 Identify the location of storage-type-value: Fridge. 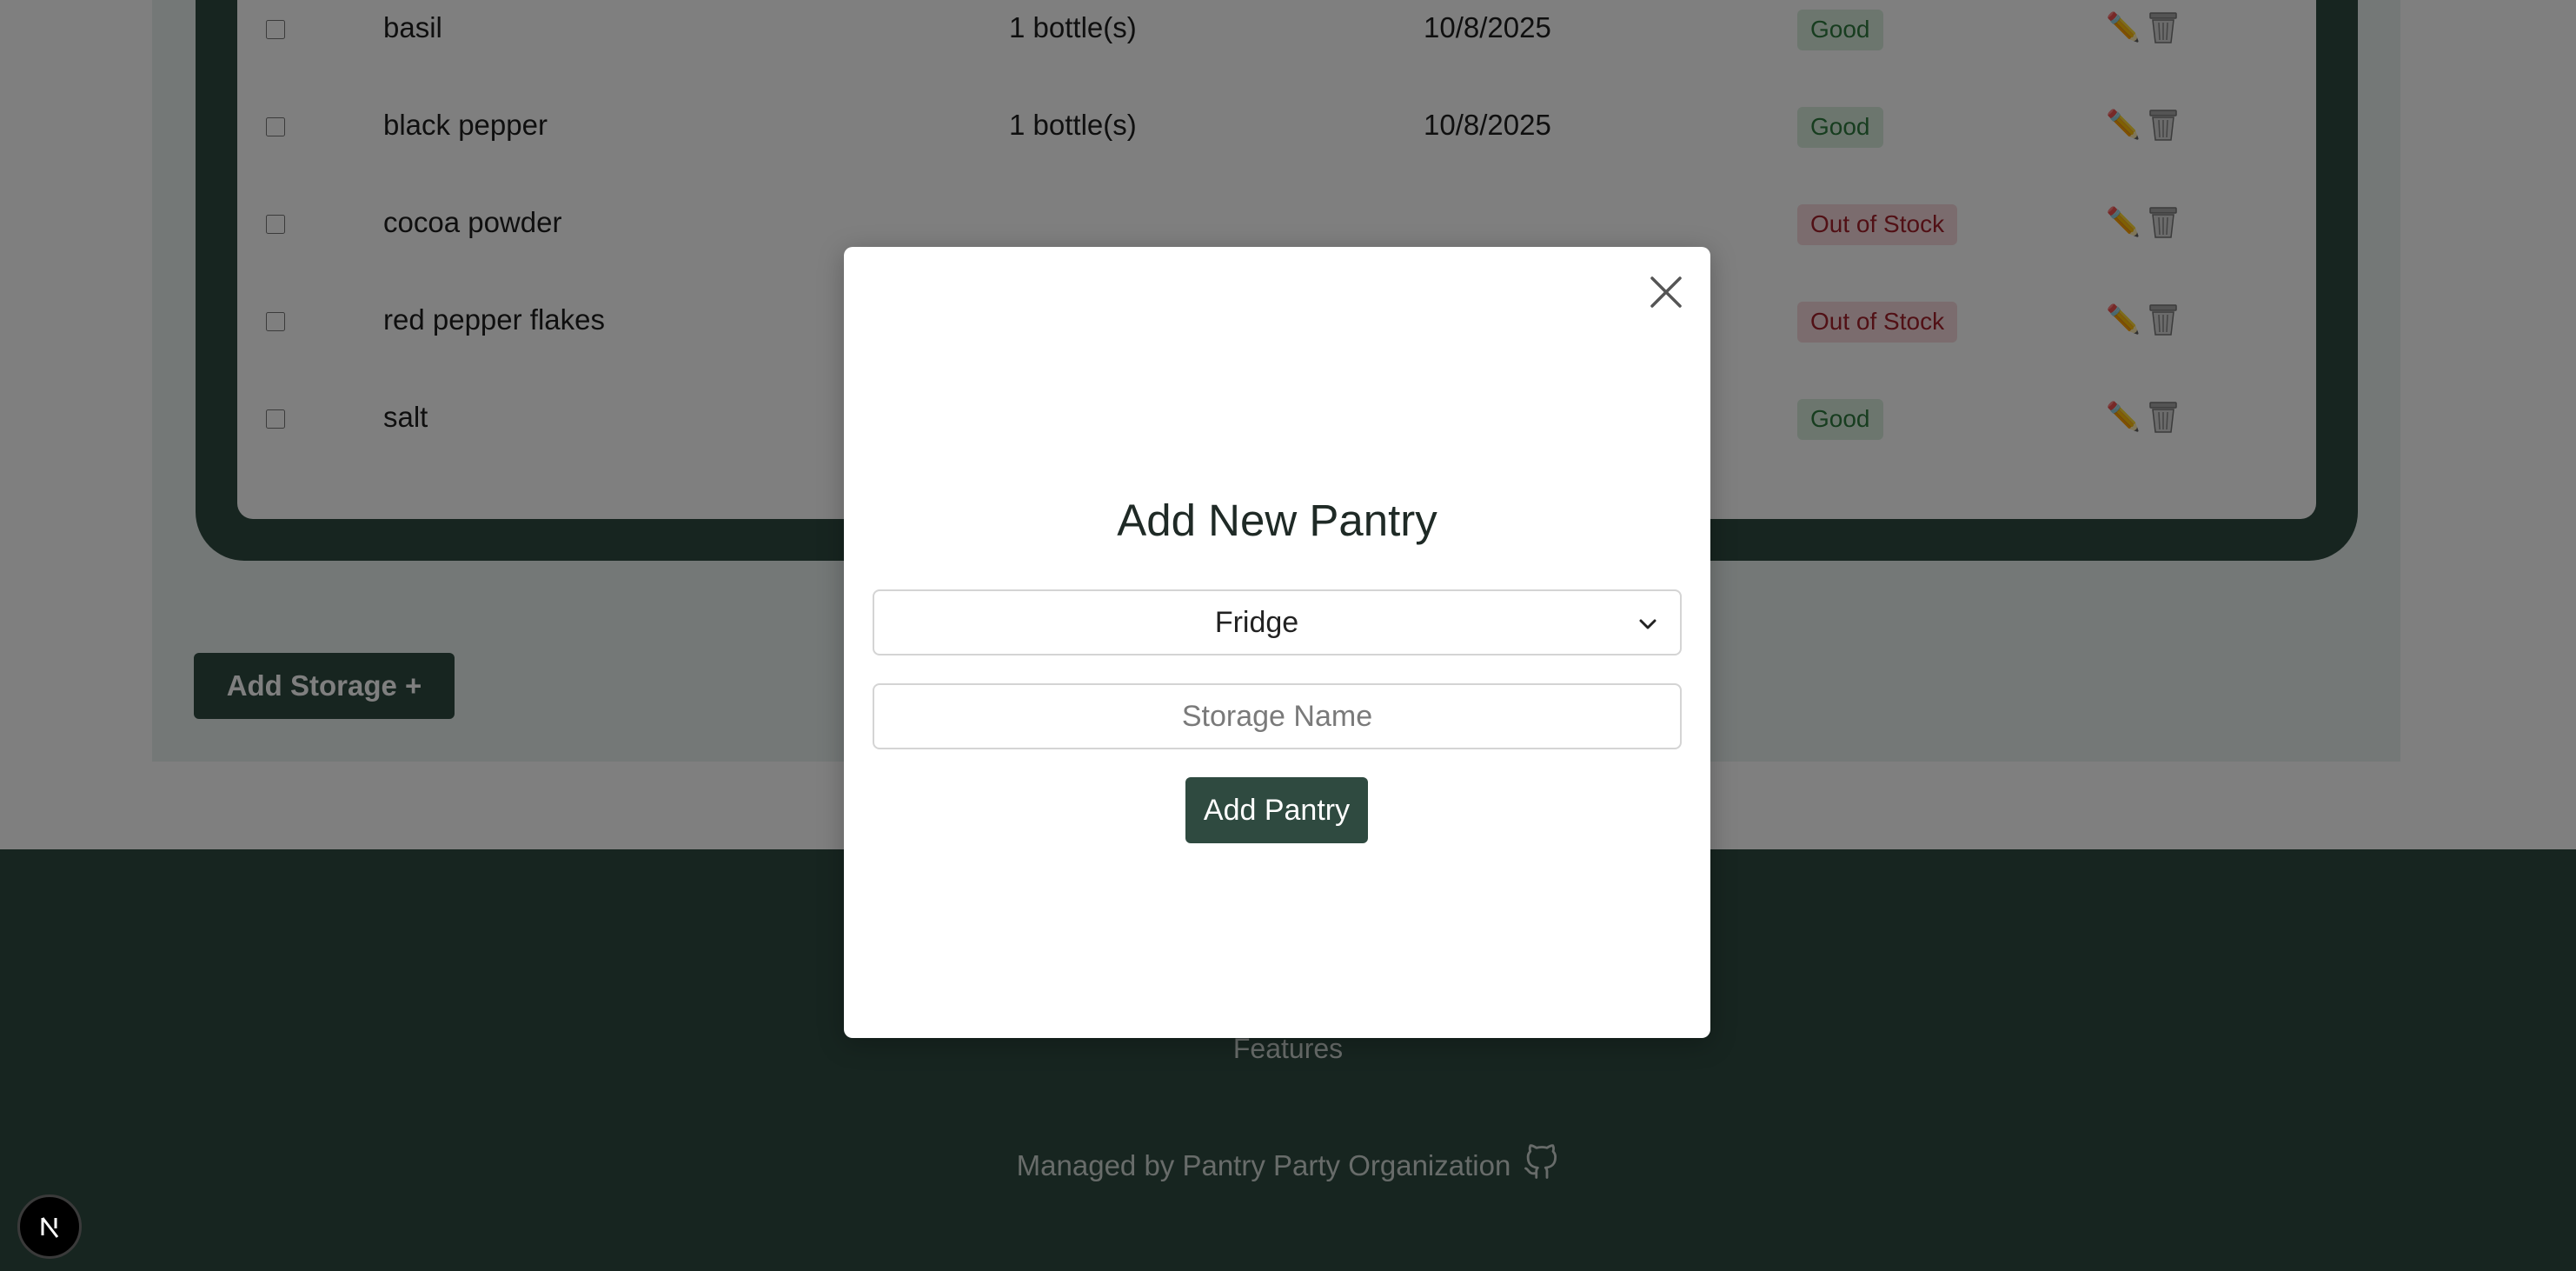
(1256, 623).